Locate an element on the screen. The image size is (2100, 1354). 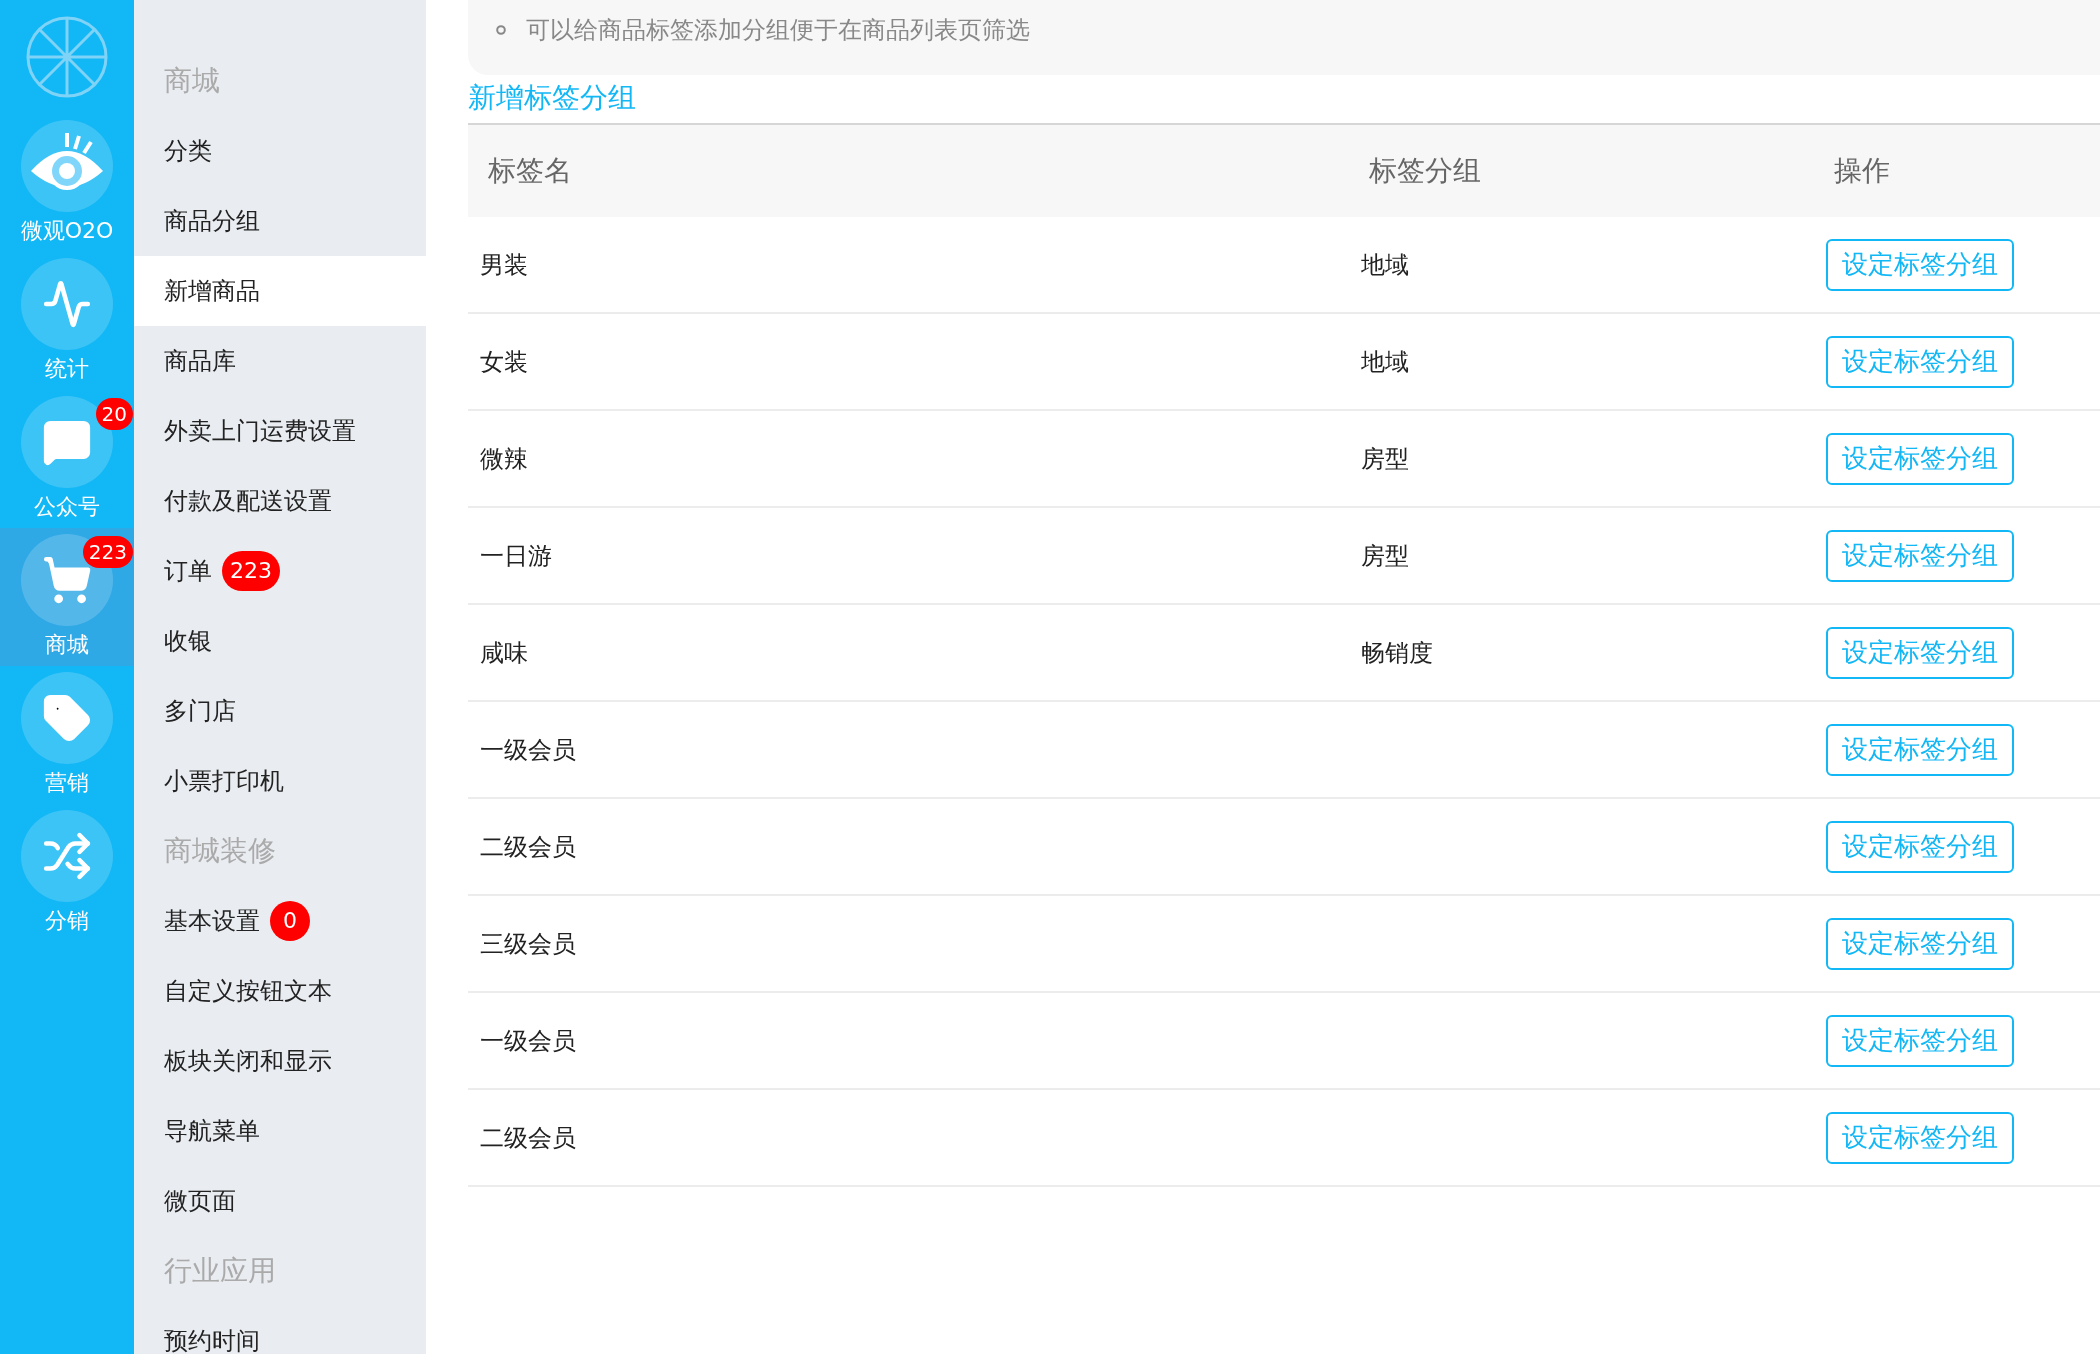
nav-item: 分销 is located at coordinates (67, 873).